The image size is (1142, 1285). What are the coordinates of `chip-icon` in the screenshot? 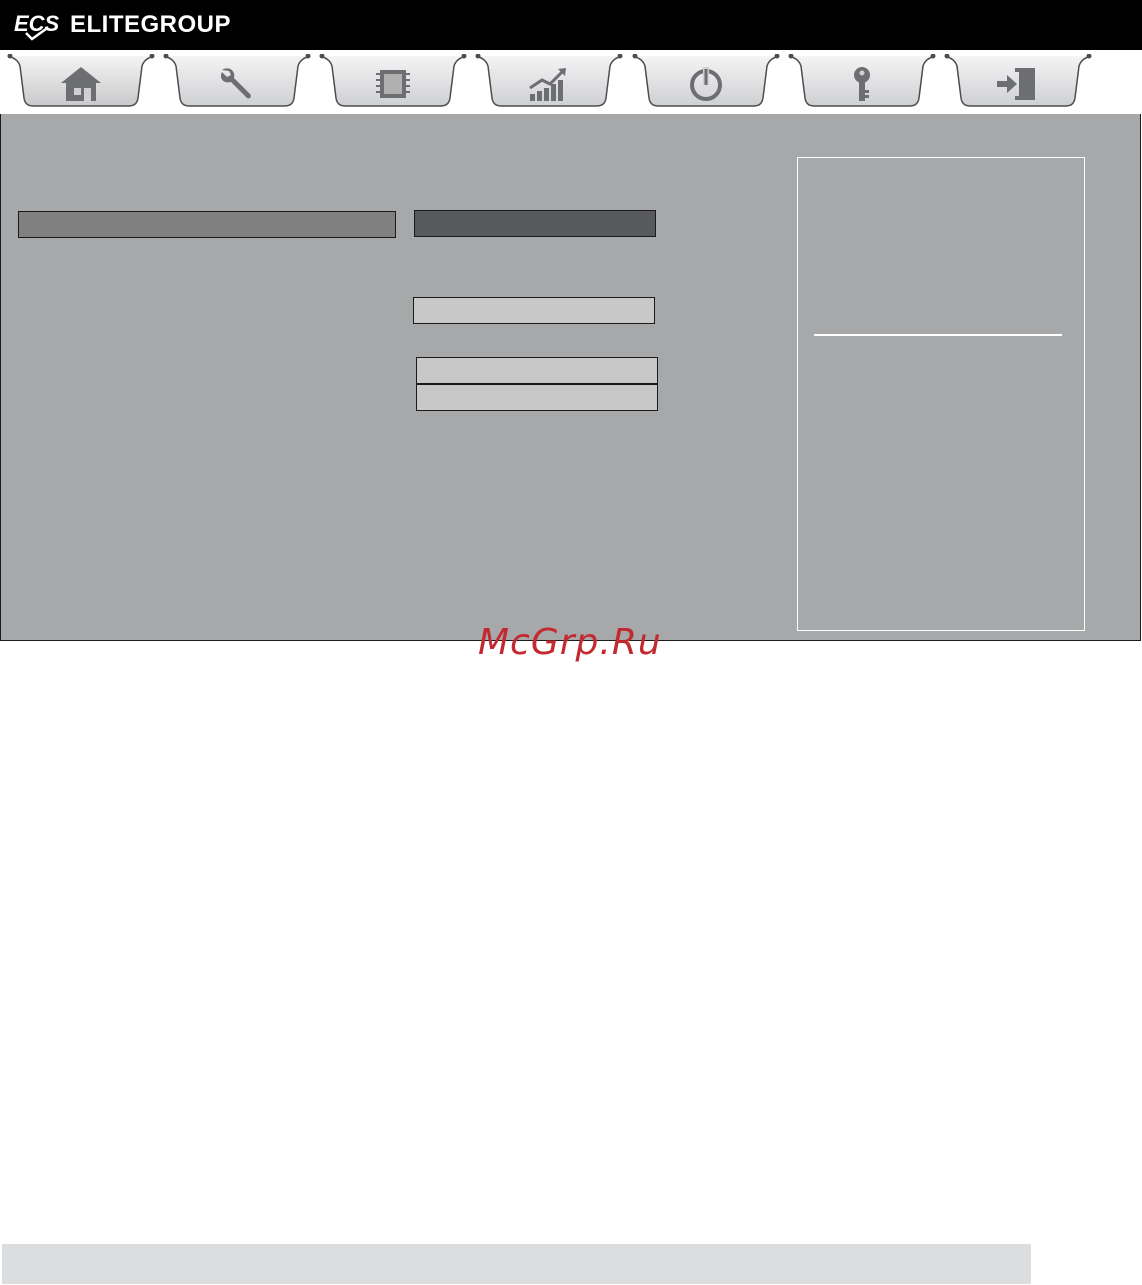 It's located at (393, 84).